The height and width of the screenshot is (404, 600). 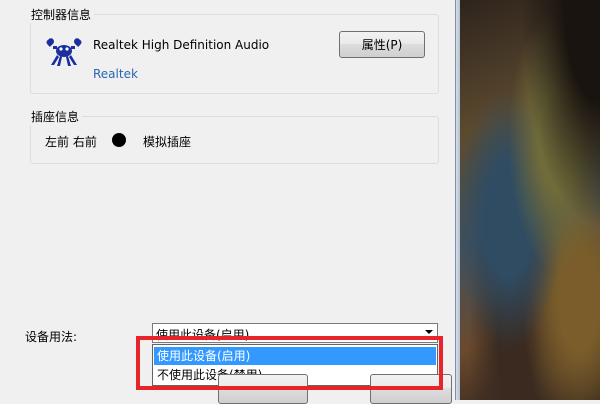 I want to click on realtek-crab-icon, so click(x=64, y=52).